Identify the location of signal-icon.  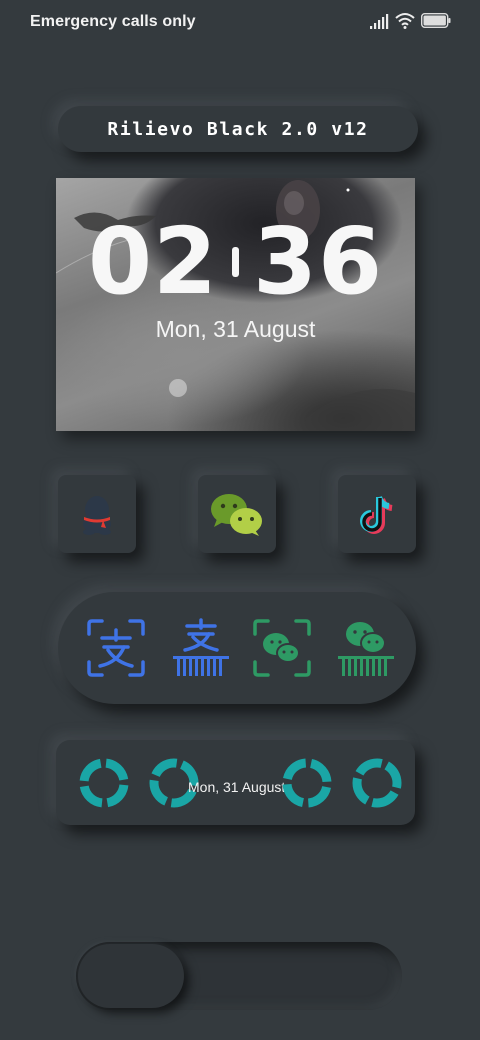
(379, 21).